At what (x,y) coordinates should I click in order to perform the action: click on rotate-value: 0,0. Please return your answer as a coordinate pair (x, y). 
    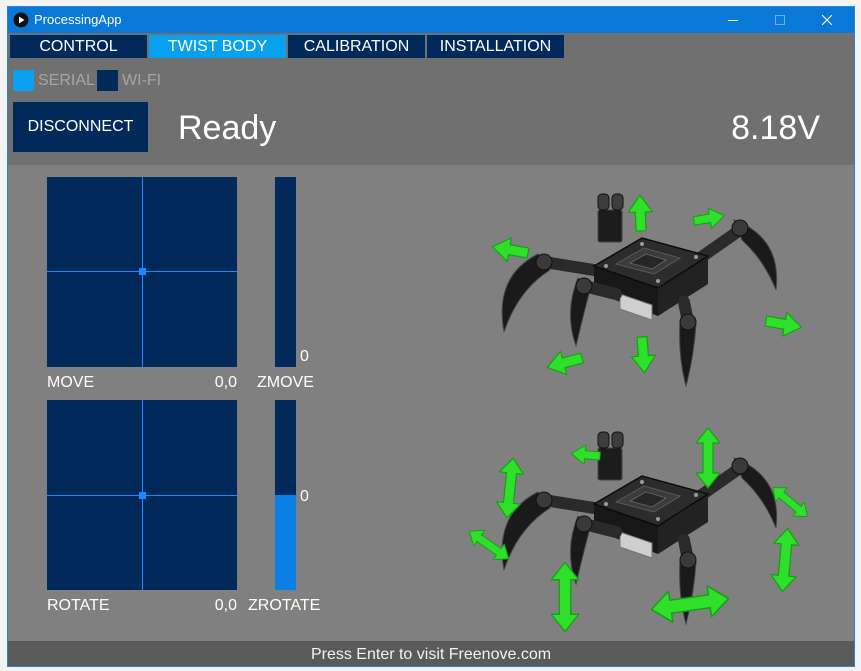
    Looking at the image, I should click on (225, 605).